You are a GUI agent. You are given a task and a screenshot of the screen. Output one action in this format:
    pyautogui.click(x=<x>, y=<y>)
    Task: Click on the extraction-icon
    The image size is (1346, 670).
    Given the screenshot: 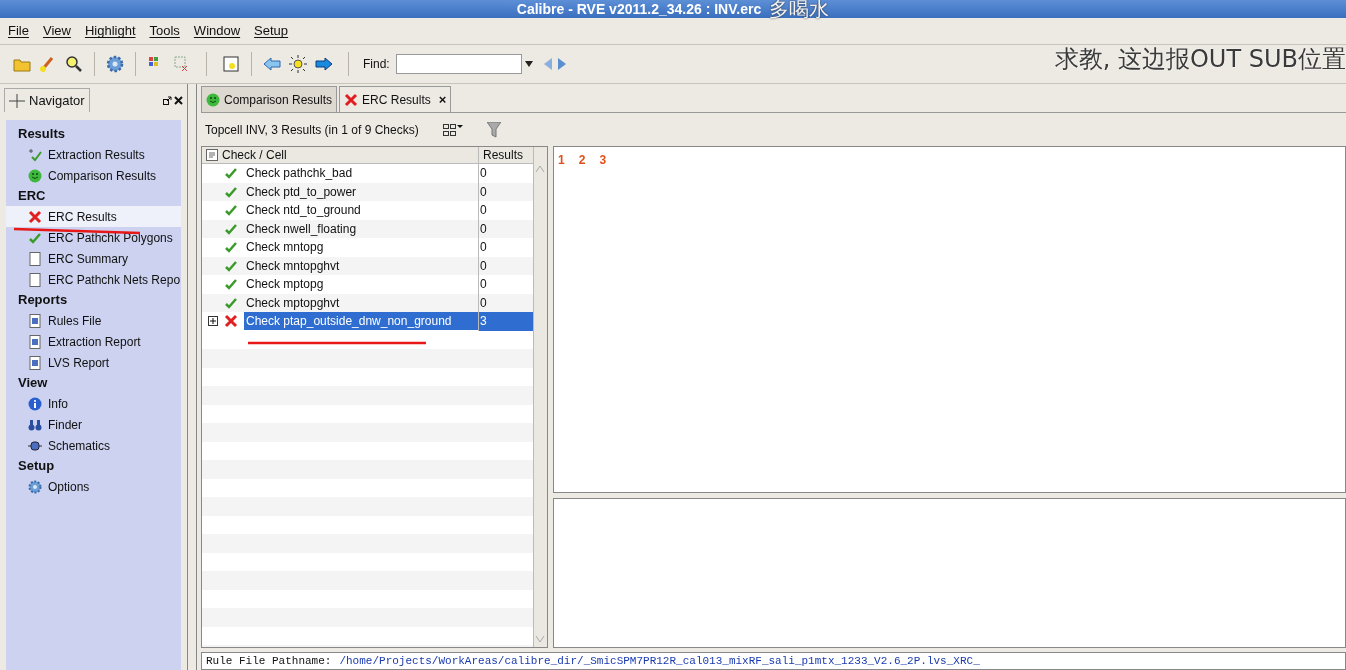 What is the action you would take?
    pyautogui.click(x=35, y=154)
    